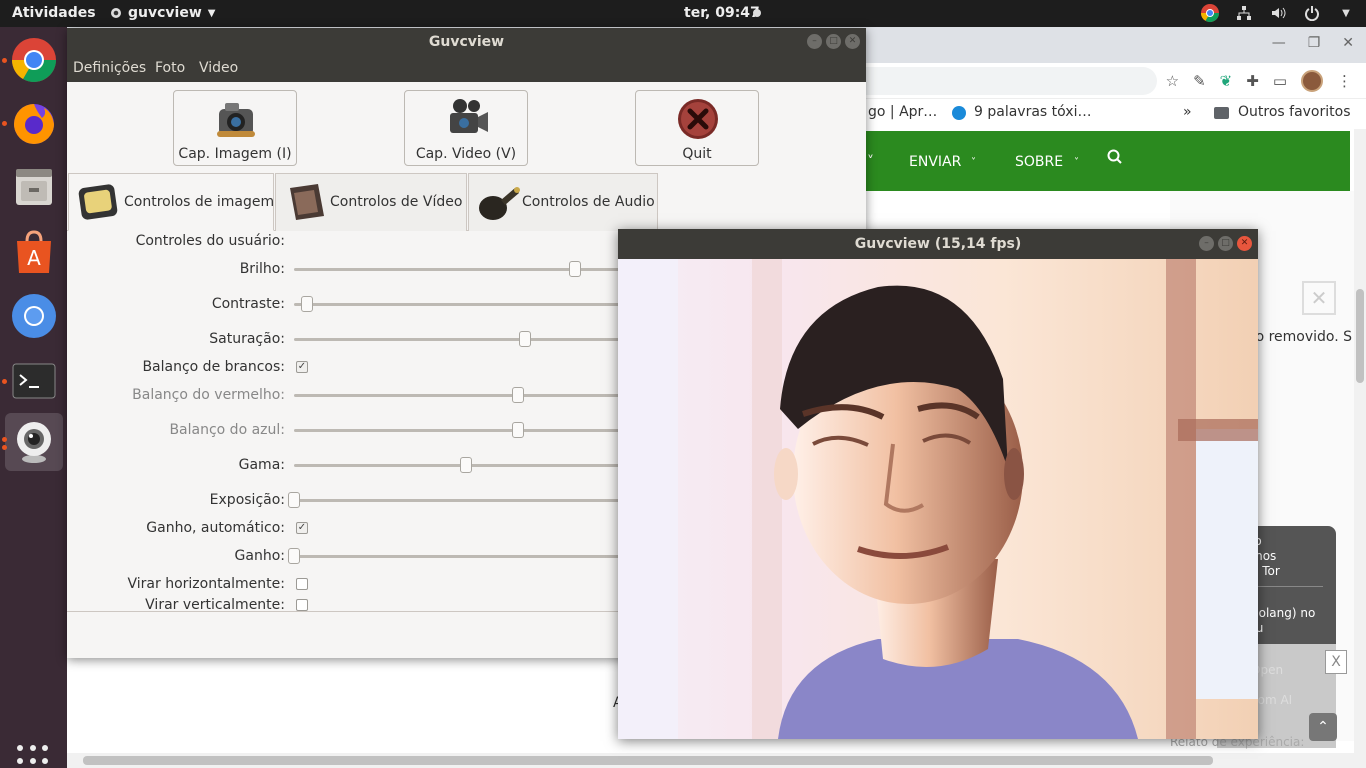 The image size is (1366, 768). I want to click on close-ad-button: X, so click(1336, 662).